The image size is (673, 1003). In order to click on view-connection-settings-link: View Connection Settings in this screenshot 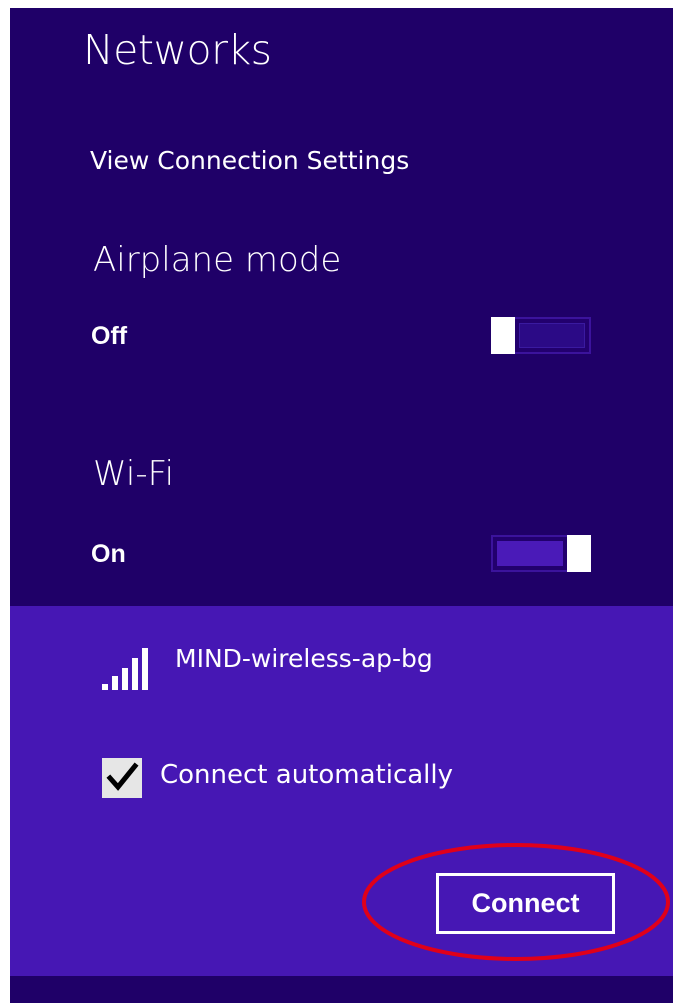, I will do `click(249, 160)`.